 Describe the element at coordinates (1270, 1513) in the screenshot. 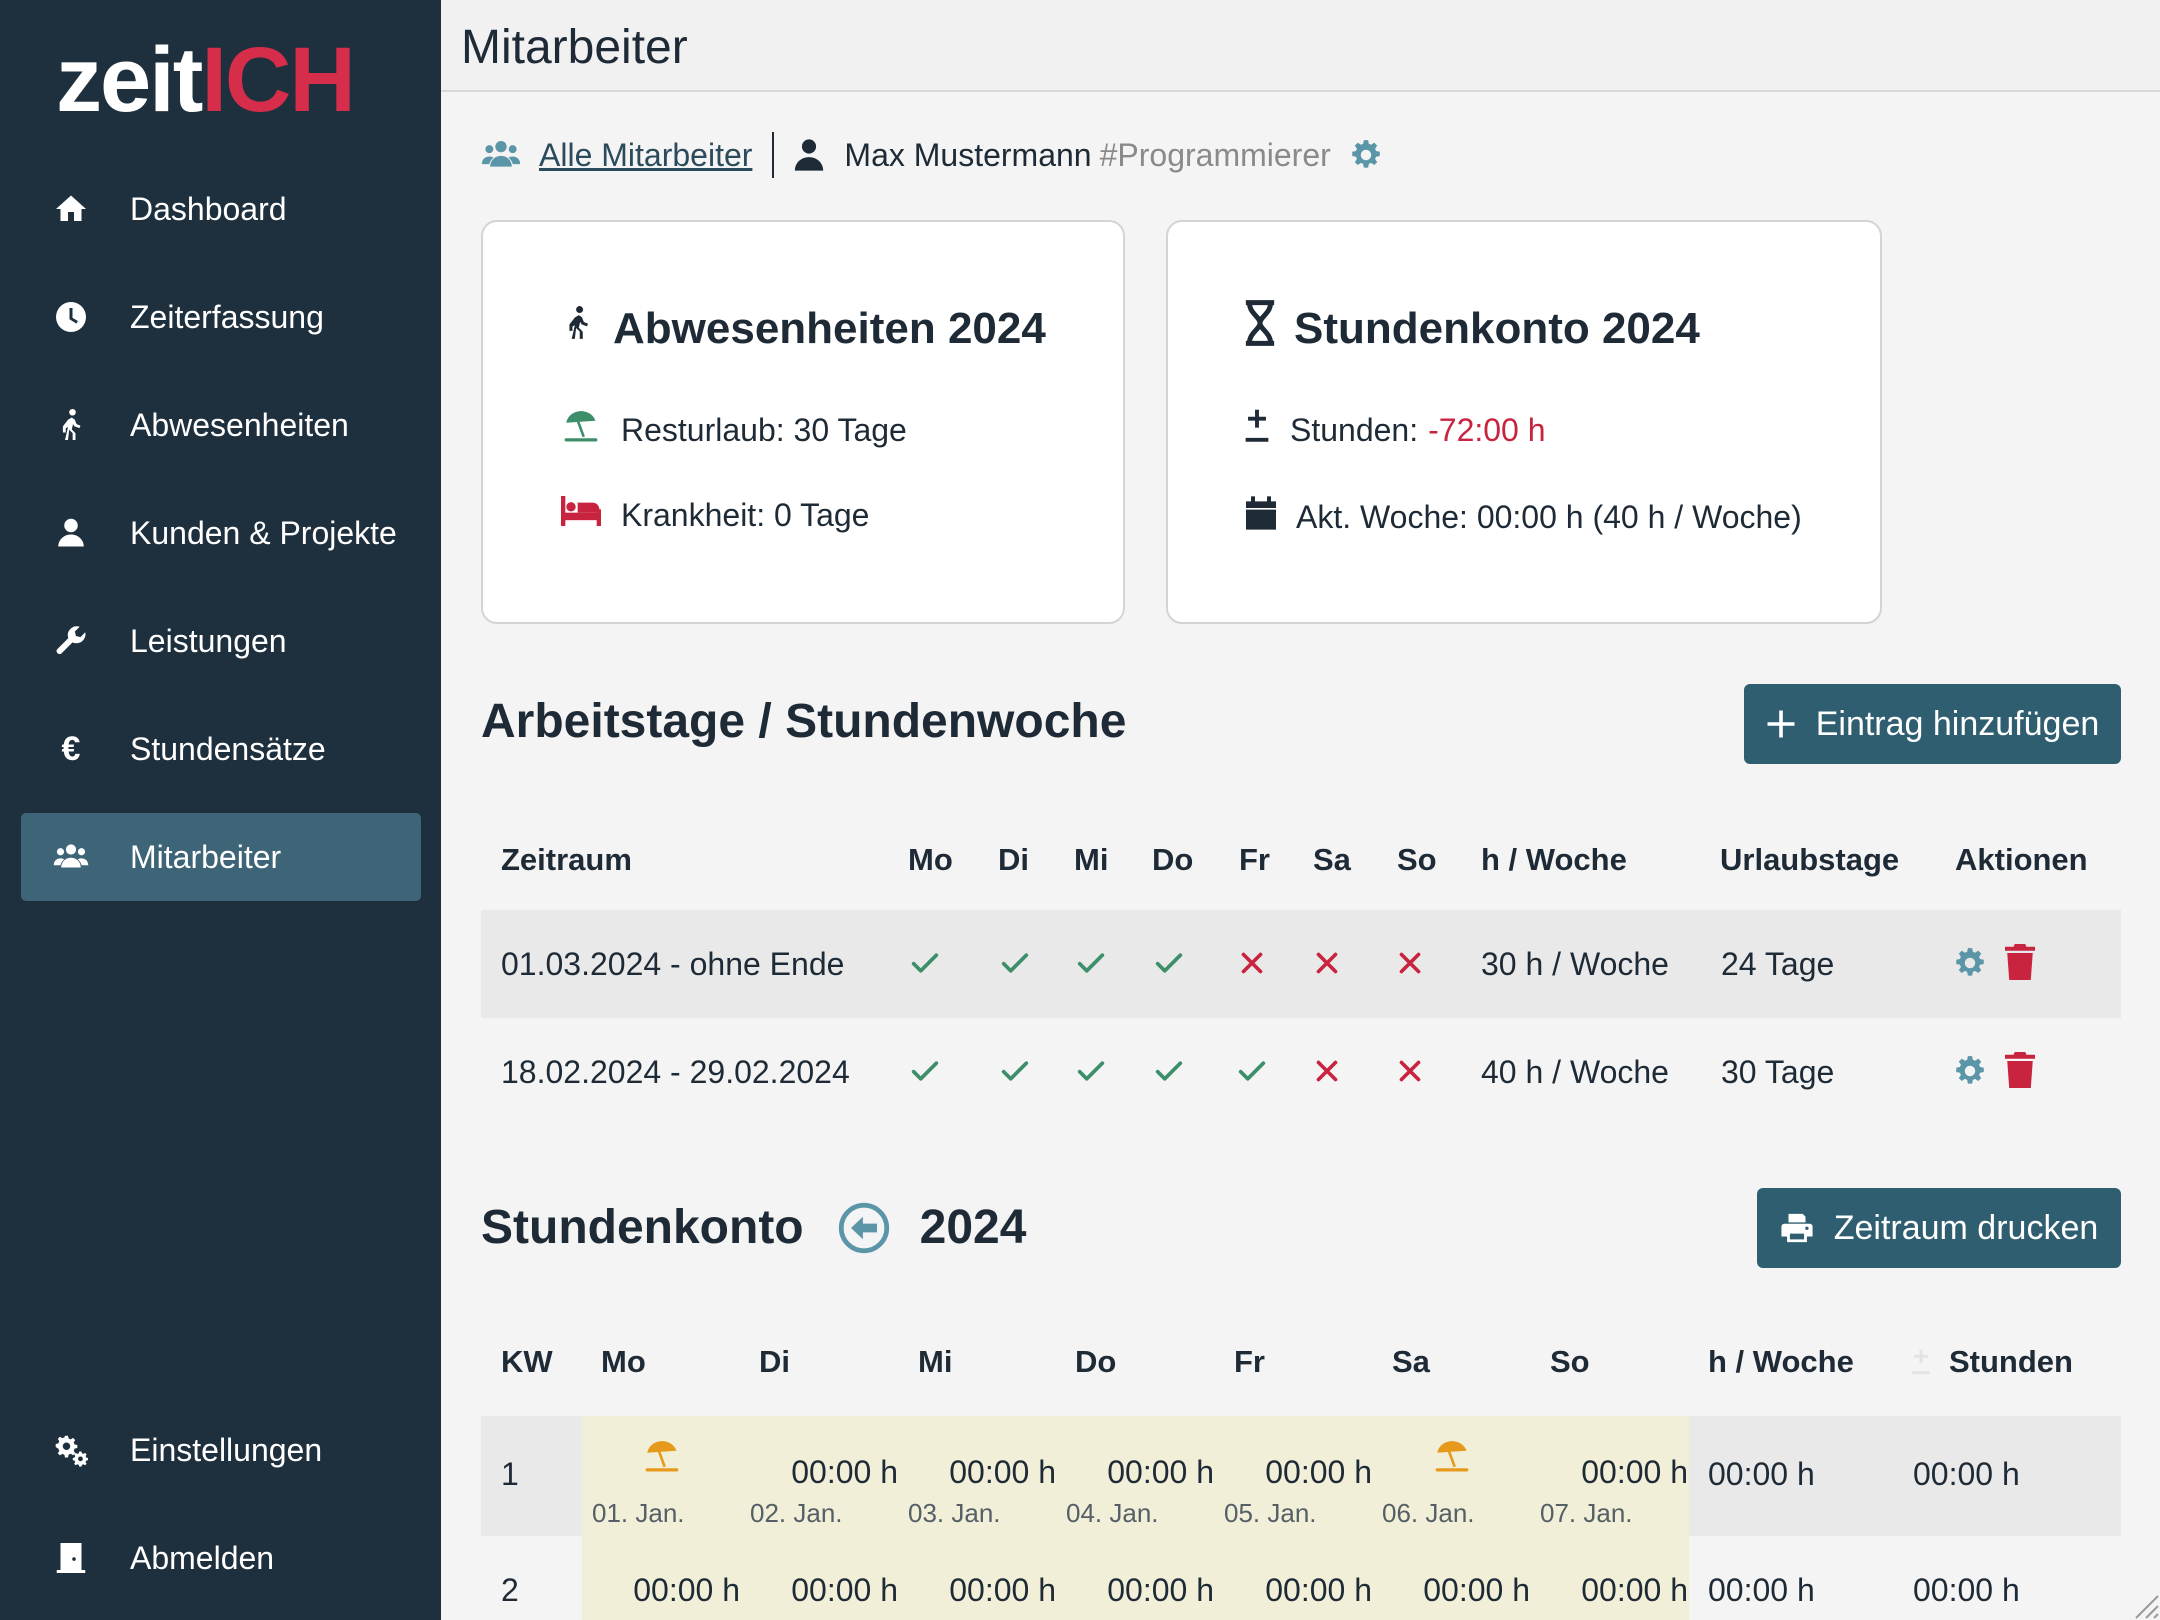

I see `day-date: 05. Jan.` at that location.